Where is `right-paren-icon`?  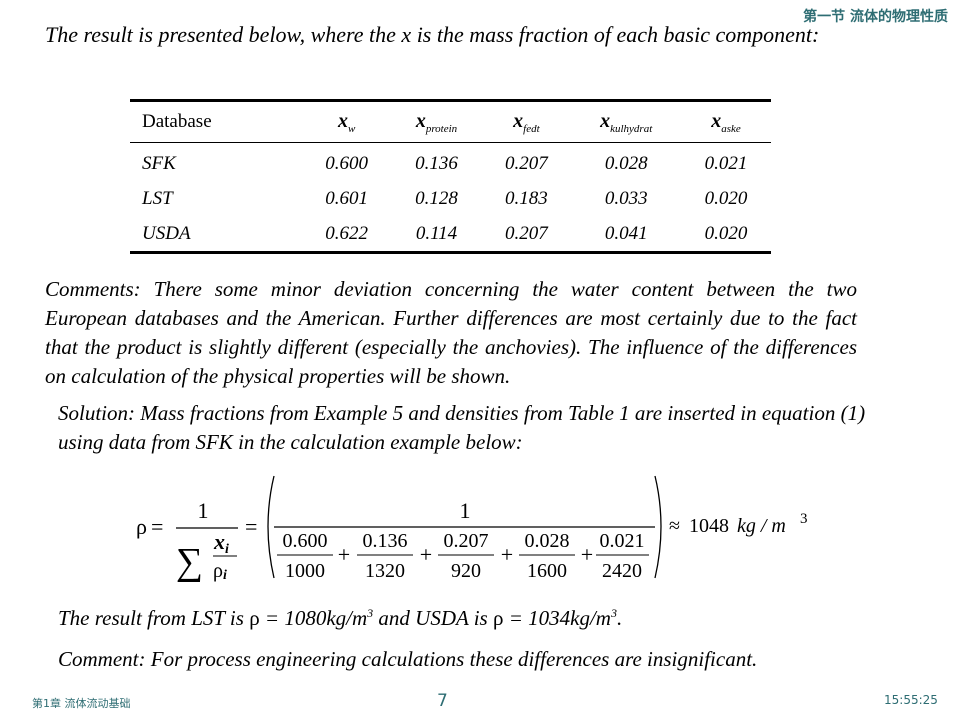
right-paren-icon is located at coordinates (658, 527).